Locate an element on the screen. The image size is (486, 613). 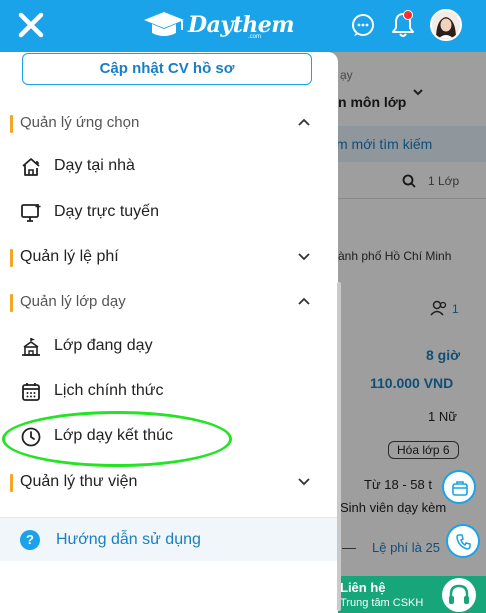
drawer-scrollbar is located at coordinates (339, 446).